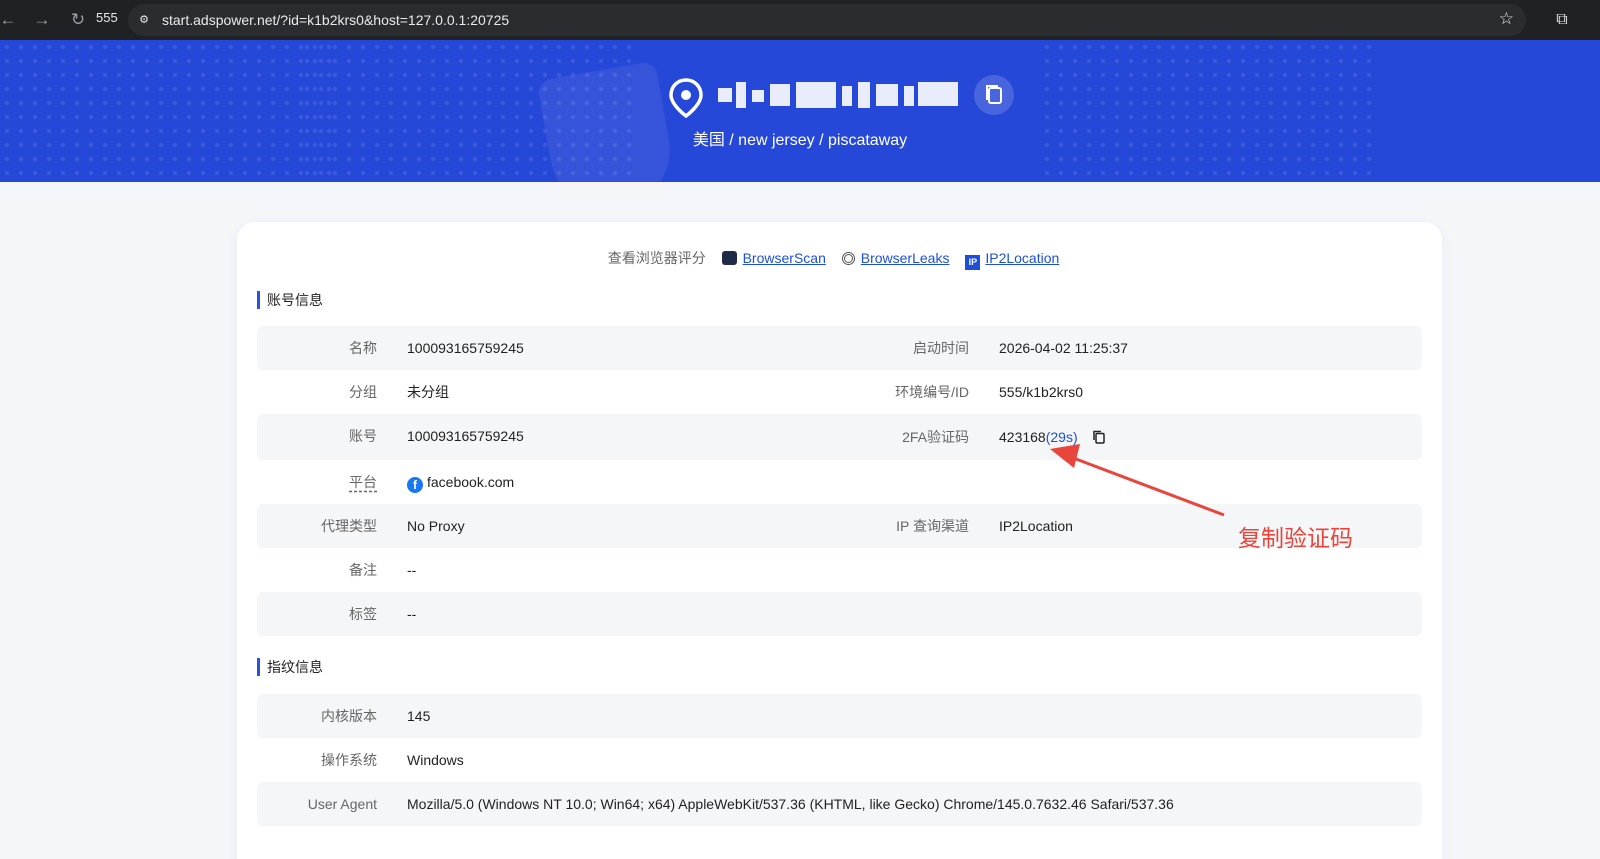  What do you see at coordinates (307, 482) in the screenshot?
I see `field-label-wrap: 平台` at bounding box center [307, 482].